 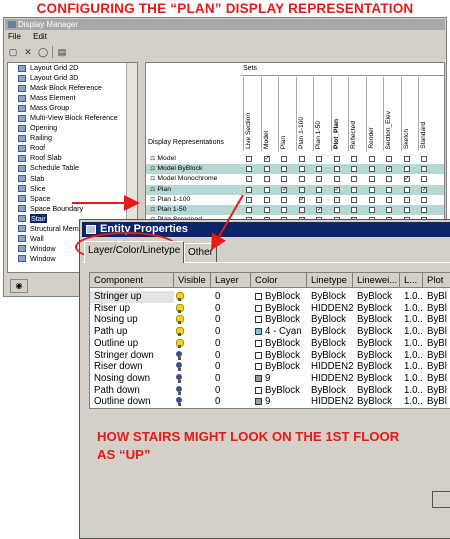 What do you see at coordinates (13, 36) in the screenshot?
I see `menu-file: File` at bounding box center [13, 36].